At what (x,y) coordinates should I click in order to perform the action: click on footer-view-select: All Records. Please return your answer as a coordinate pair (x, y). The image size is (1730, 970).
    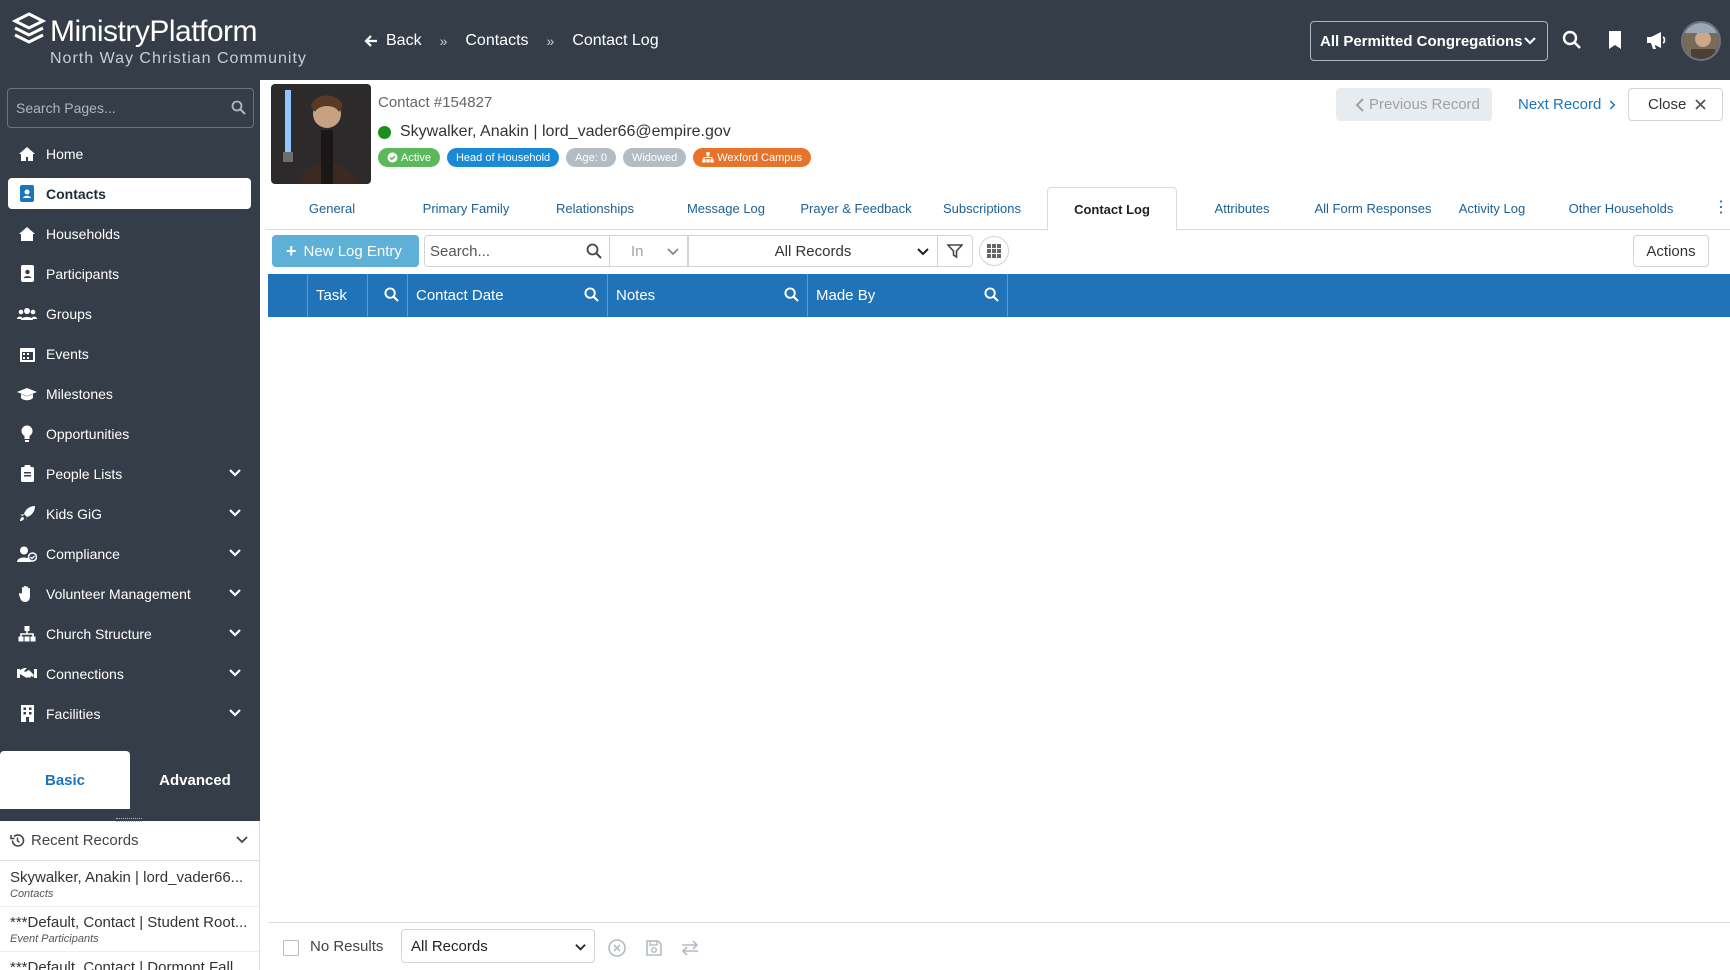
    Looking at the image, I should click on (498, 946).